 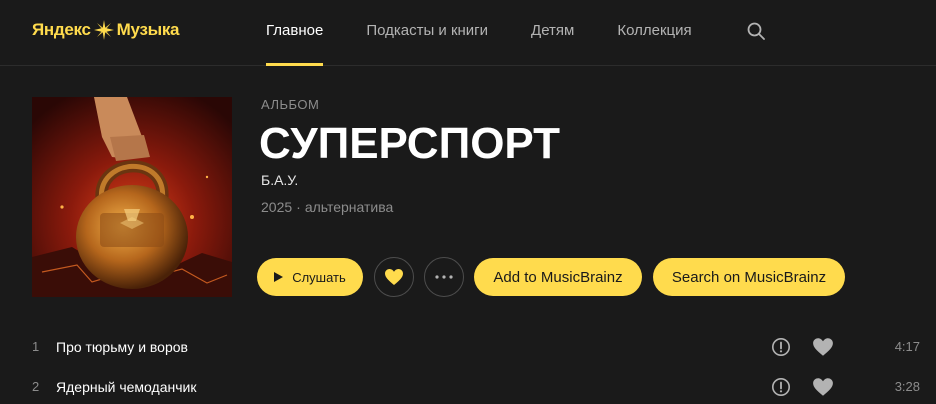 I want to click on track-row: 1 Про тюрьму и воров 4:17, so click(x=468, y=347).